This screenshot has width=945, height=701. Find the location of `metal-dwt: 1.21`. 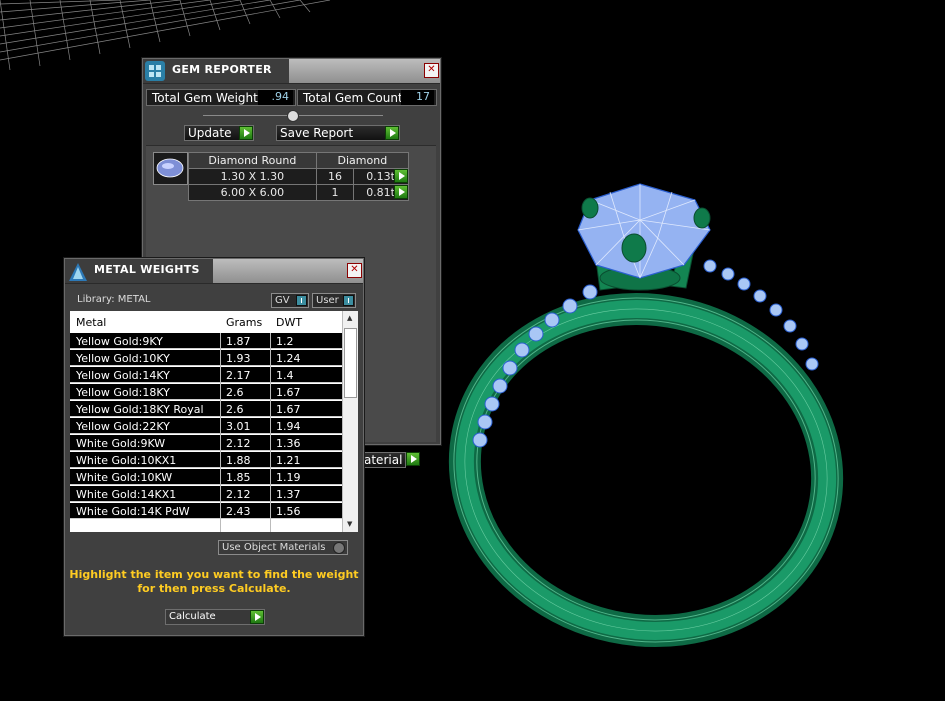

metal-dwt: 1.21 is located at coordinates (288, 460).